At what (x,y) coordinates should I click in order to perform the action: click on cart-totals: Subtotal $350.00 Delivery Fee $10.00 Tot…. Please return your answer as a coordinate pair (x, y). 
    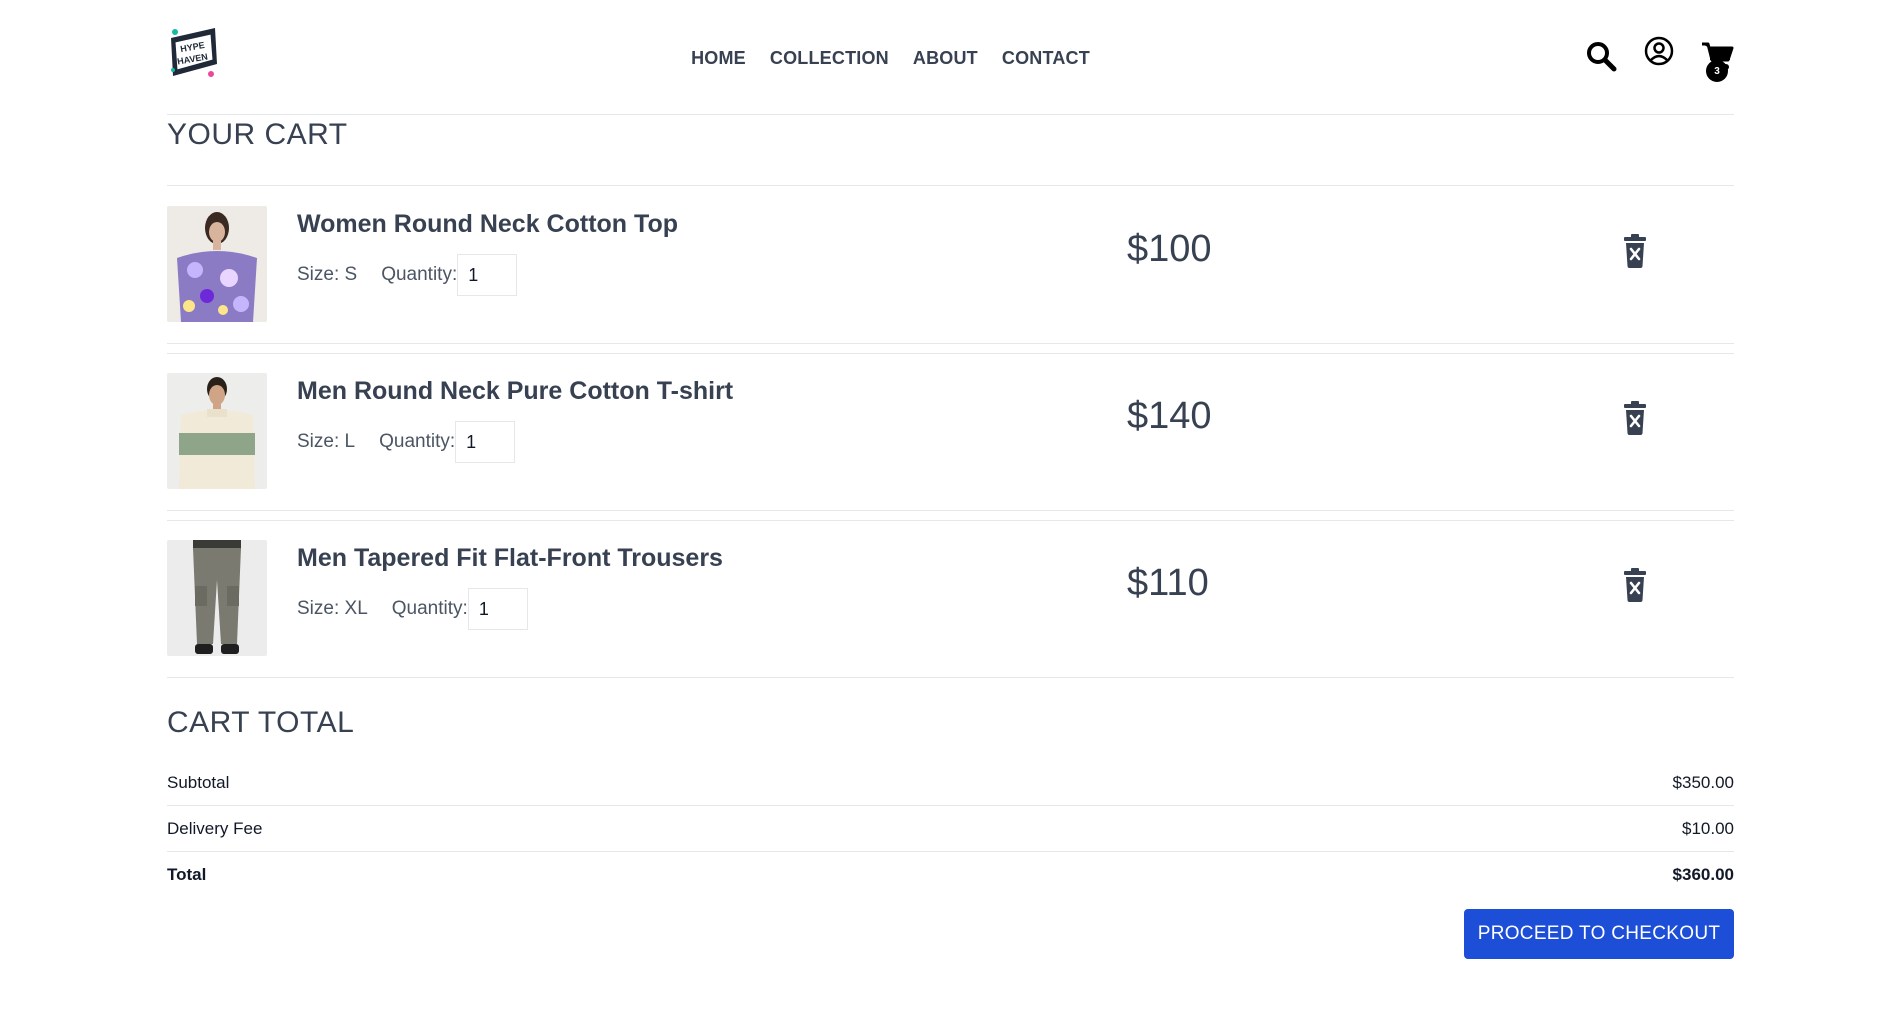
    Looking at the image, I should click on (950, 829).